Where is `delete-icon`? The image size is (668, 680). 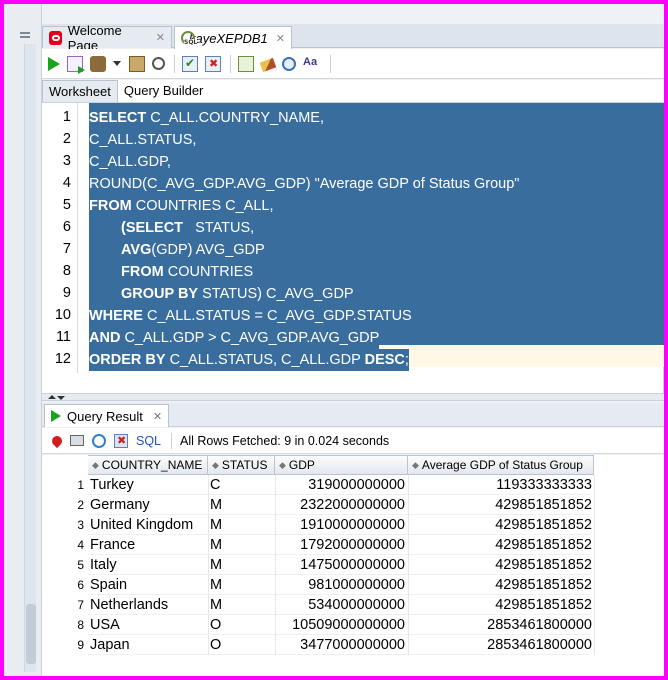 delete-icon is located at coordinates (121, 440).